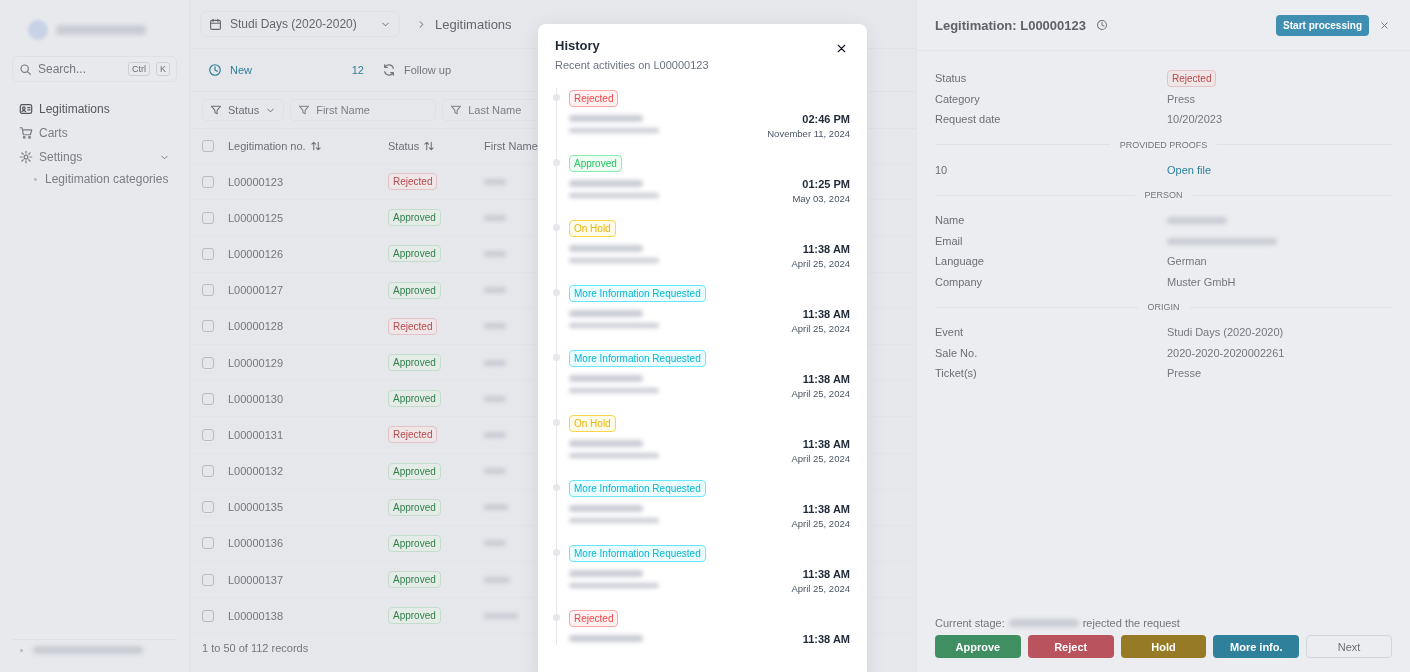  Describe the element at coordinates (1070, 646) in the screenshot. I see `action-button: Reject` at that location.